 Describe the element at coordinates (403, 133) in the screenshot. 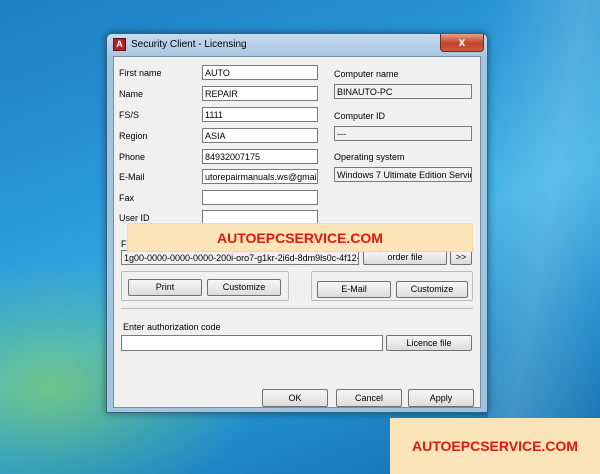

I see `computer-id-field: ---` at that location.